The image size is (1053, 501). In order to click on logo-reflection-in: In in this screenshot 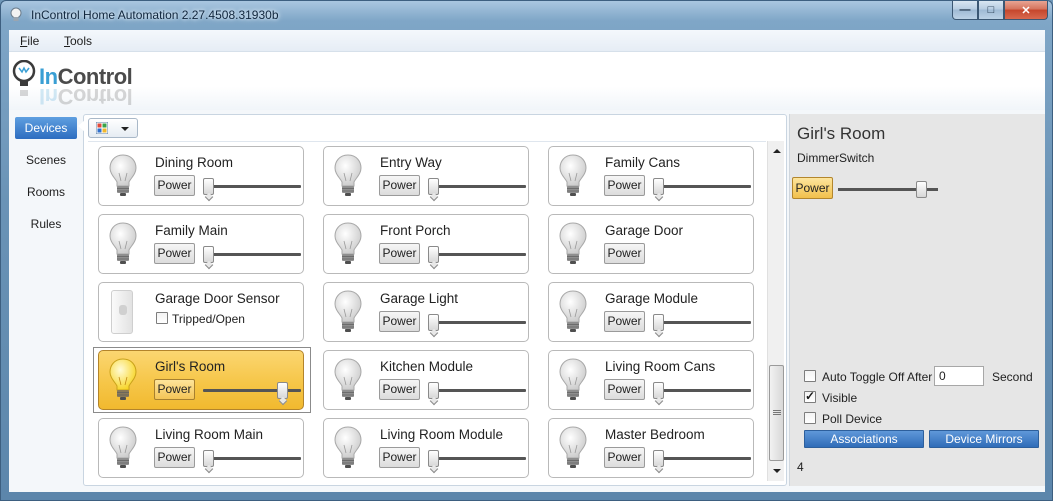, I will do `click(48, 96)`.